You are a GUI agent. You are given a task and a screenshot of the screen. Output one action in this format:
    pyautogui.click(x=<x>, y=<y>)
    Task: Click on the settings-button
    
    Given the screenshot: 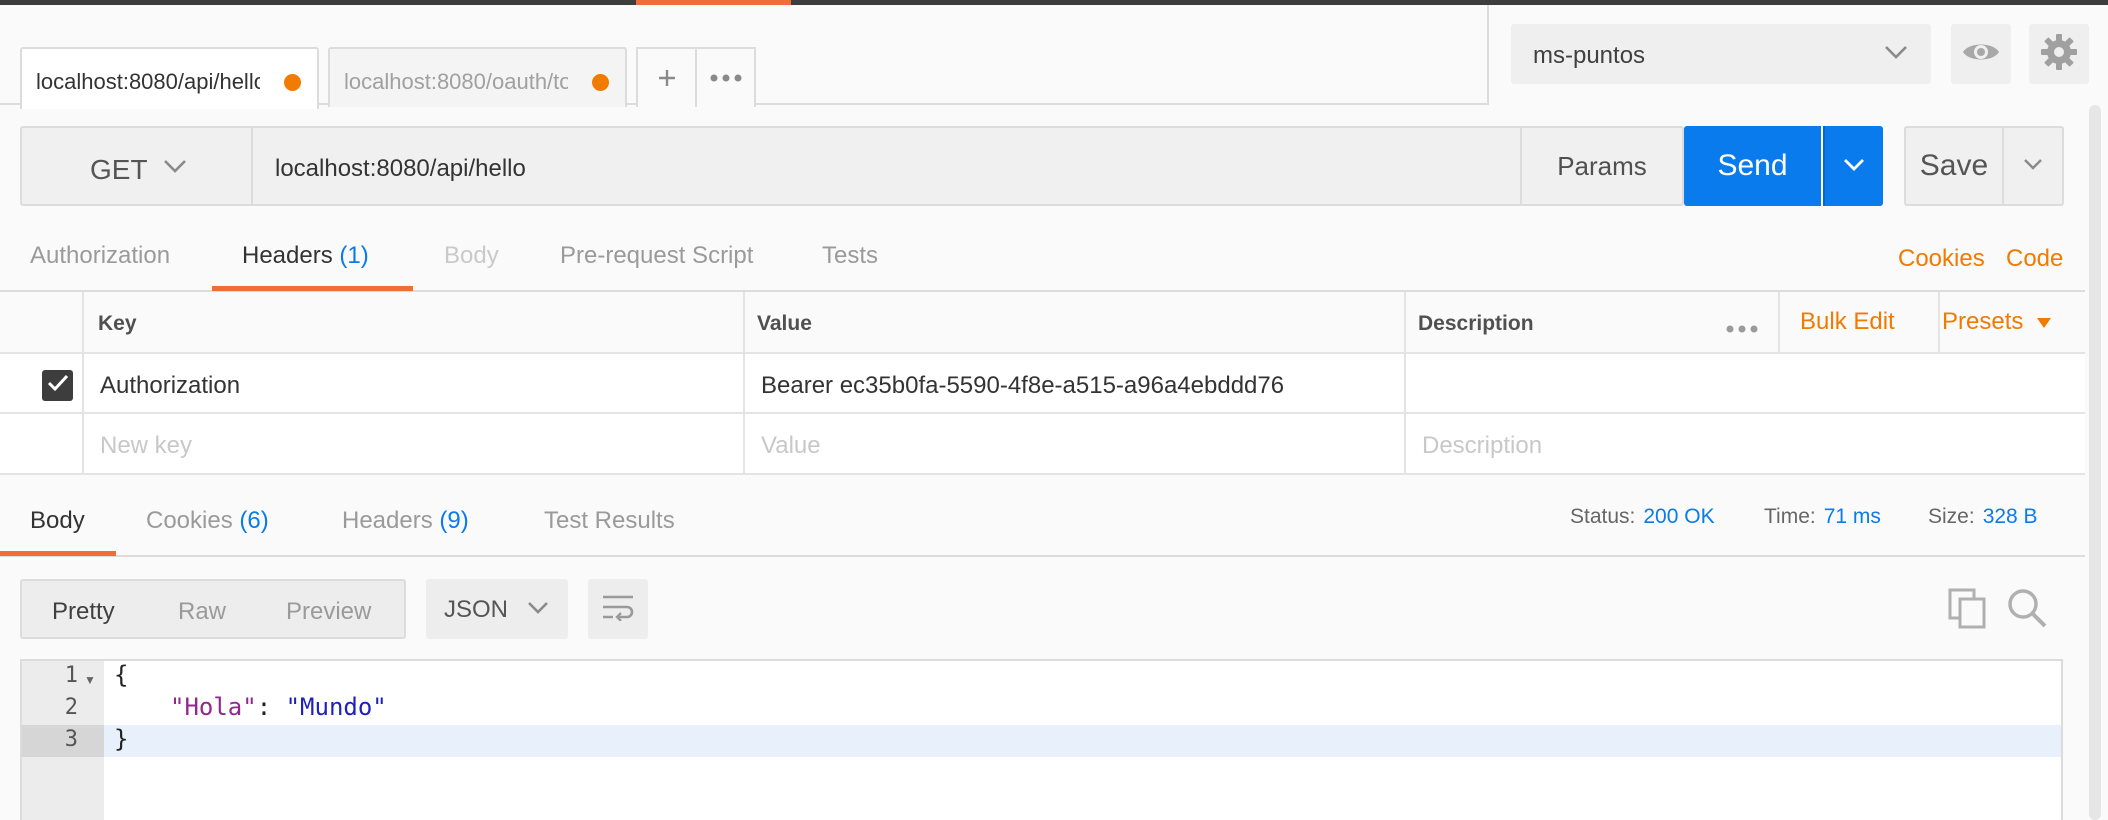 What is the action you would take?
    pyautogui.click(x=2059, y=54)
    